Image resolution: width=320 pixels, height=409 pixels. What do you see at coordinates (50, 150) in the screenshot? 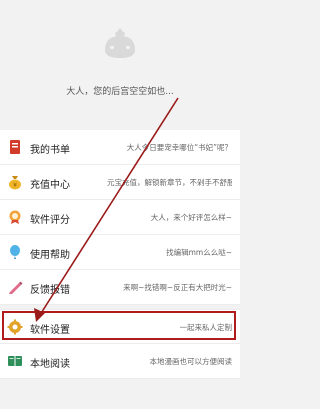
I see `menu-item-title: 我的书单` at bounding box center [50, 150].